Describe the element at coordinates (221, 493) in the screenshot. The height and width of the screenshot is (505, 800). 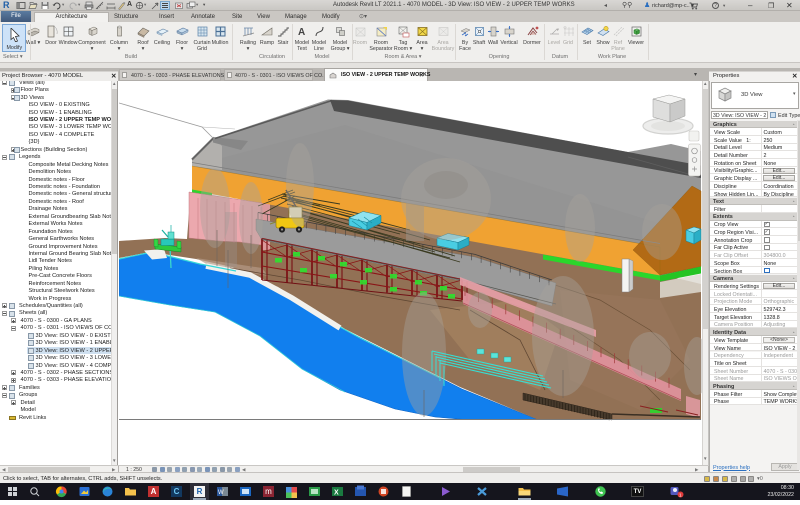
I see `svg-text: W` at that location.